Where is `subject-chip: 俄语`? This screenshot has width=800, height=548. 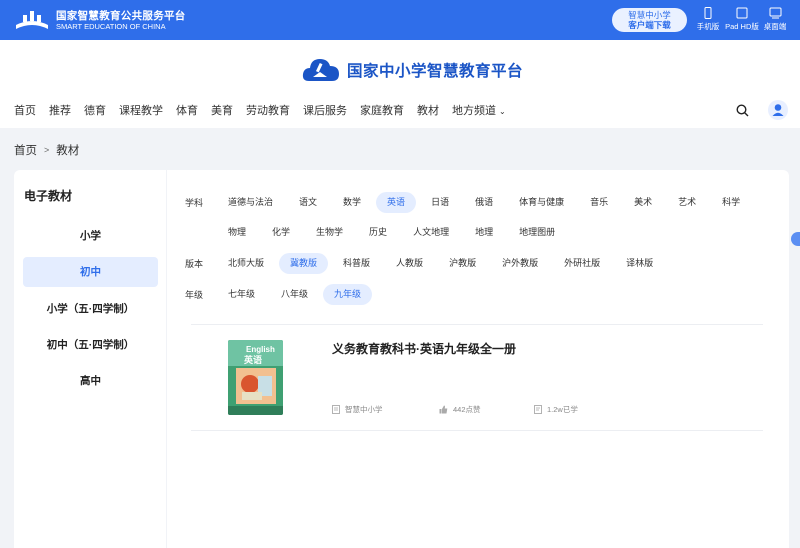 subject-chip: 俄语 is located at coordinates (484, 202).